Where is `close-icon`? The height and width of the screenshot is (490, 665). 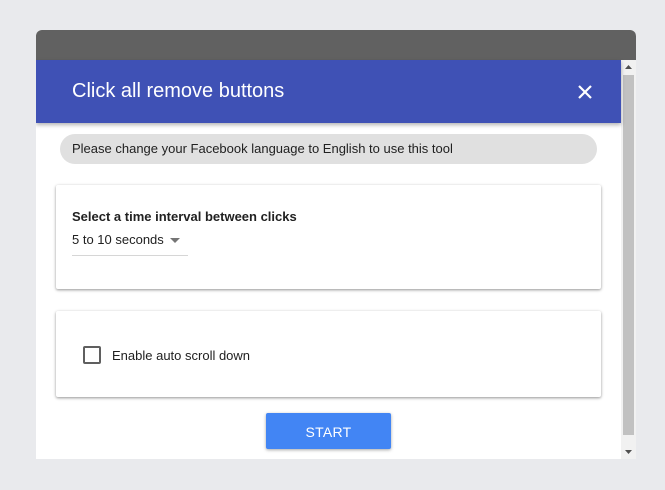 close-icon is located at coordinates (585, 92).